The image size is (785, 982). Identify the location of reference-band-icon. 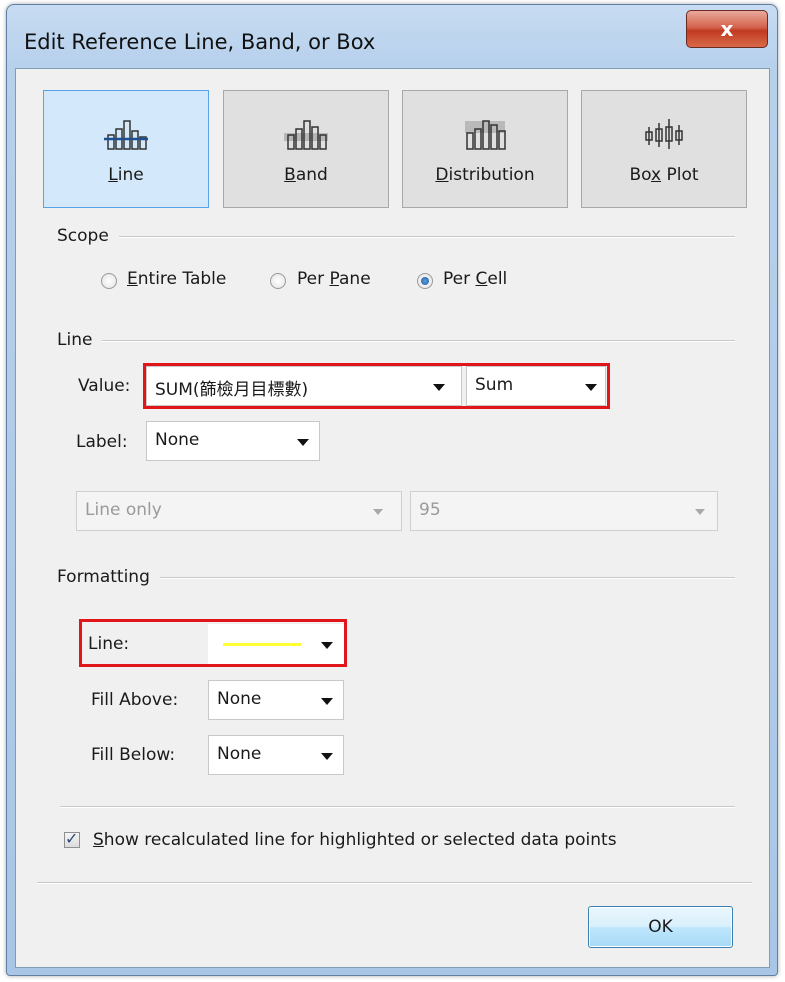
(306, 135).